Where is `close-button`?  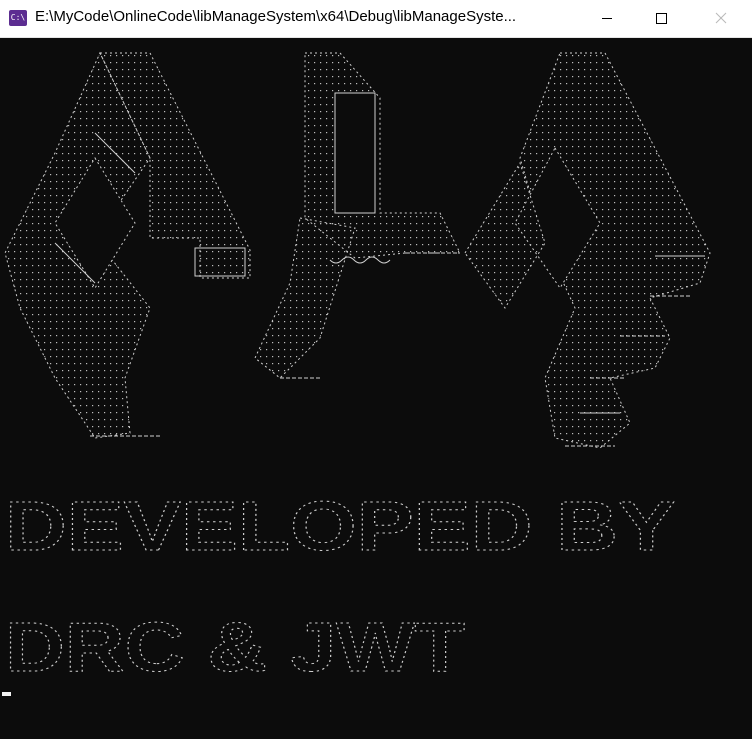
close-button is located at coordinates (721, 18).